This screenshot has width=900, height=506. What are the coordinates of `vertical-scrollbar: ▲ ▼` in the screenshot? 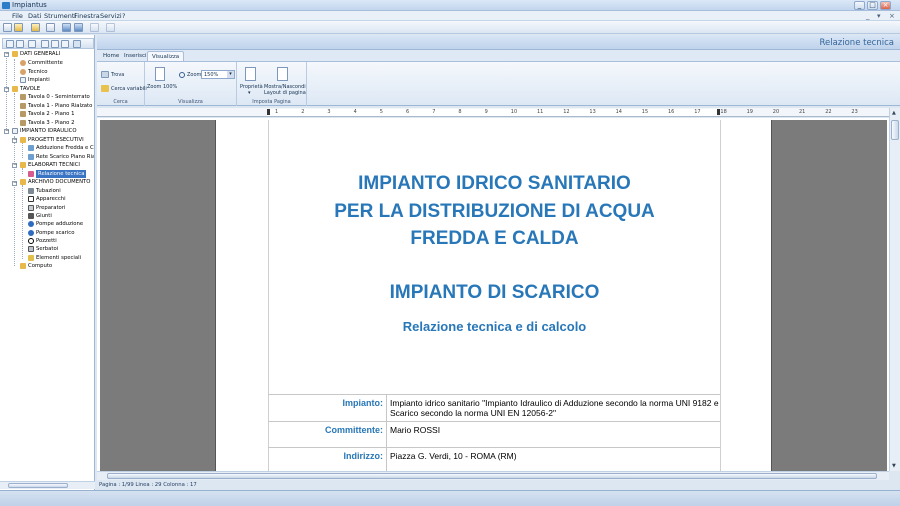 It's located at (894, 289).